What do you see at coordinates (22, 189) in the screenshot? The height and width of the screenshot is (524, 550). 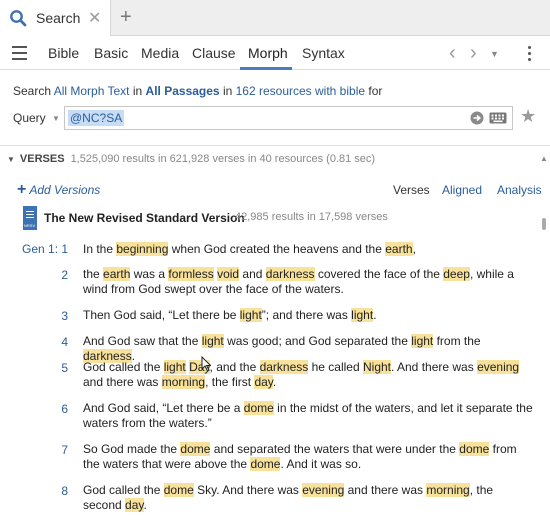 I see `plus-icon: +` at bounding box center [22, 189].